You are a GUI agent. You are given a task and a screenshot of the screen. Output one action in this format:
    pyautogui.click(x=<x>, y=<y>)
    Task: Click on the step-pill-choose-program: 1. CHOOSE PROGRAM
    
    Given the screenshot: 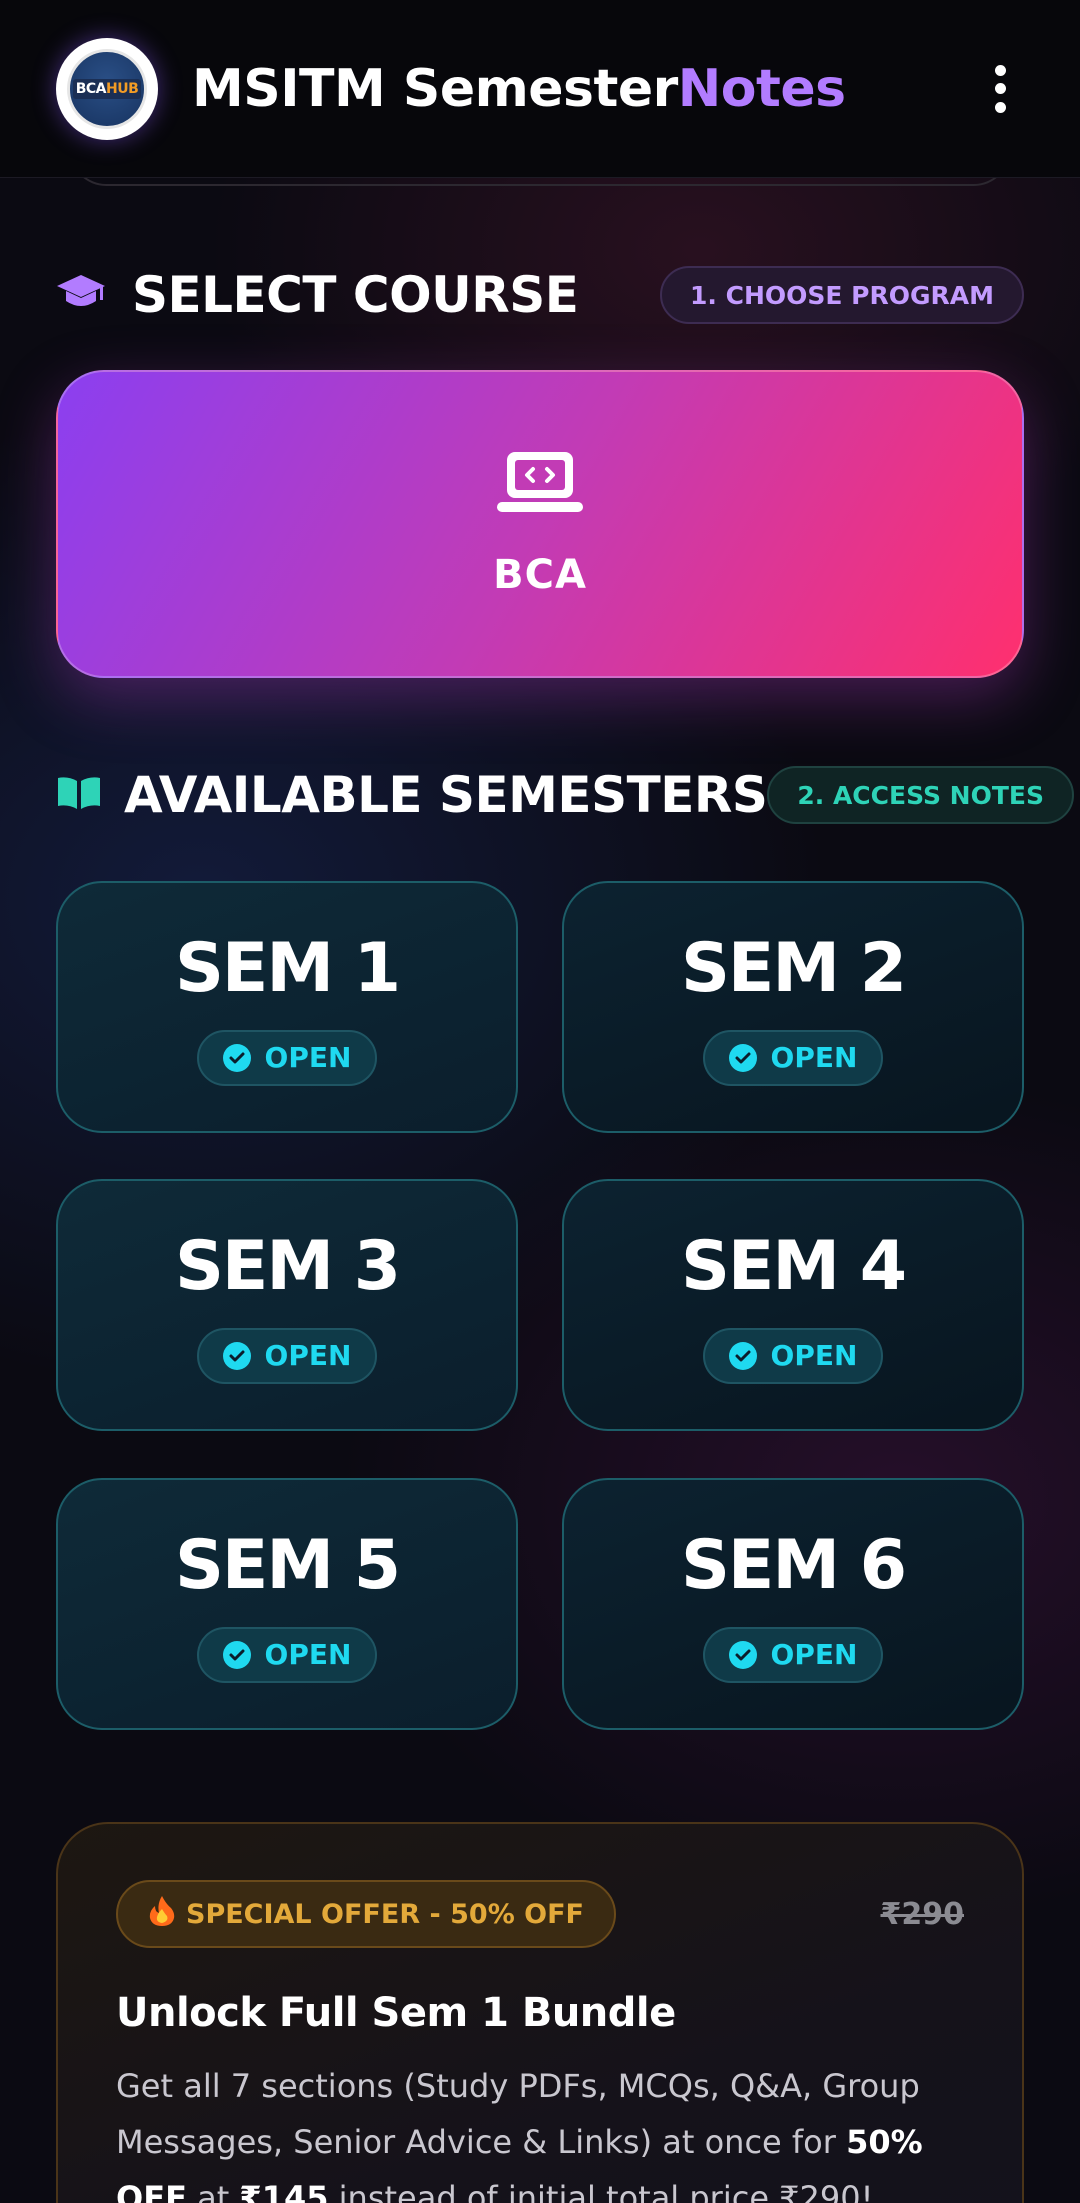 What is the action you would take?
    pyautogui.click(x=842, y=295)
    